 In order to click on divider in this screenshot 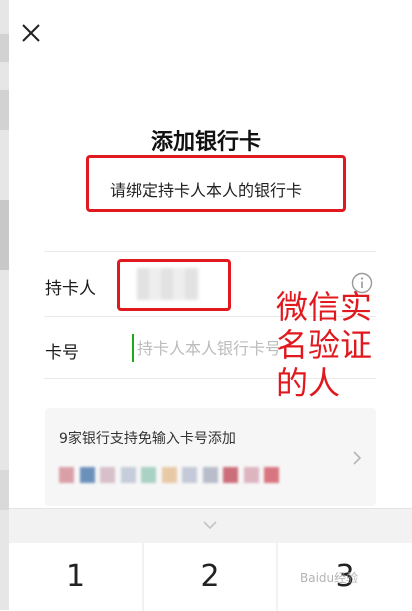, I will do `click(210, 251)`.